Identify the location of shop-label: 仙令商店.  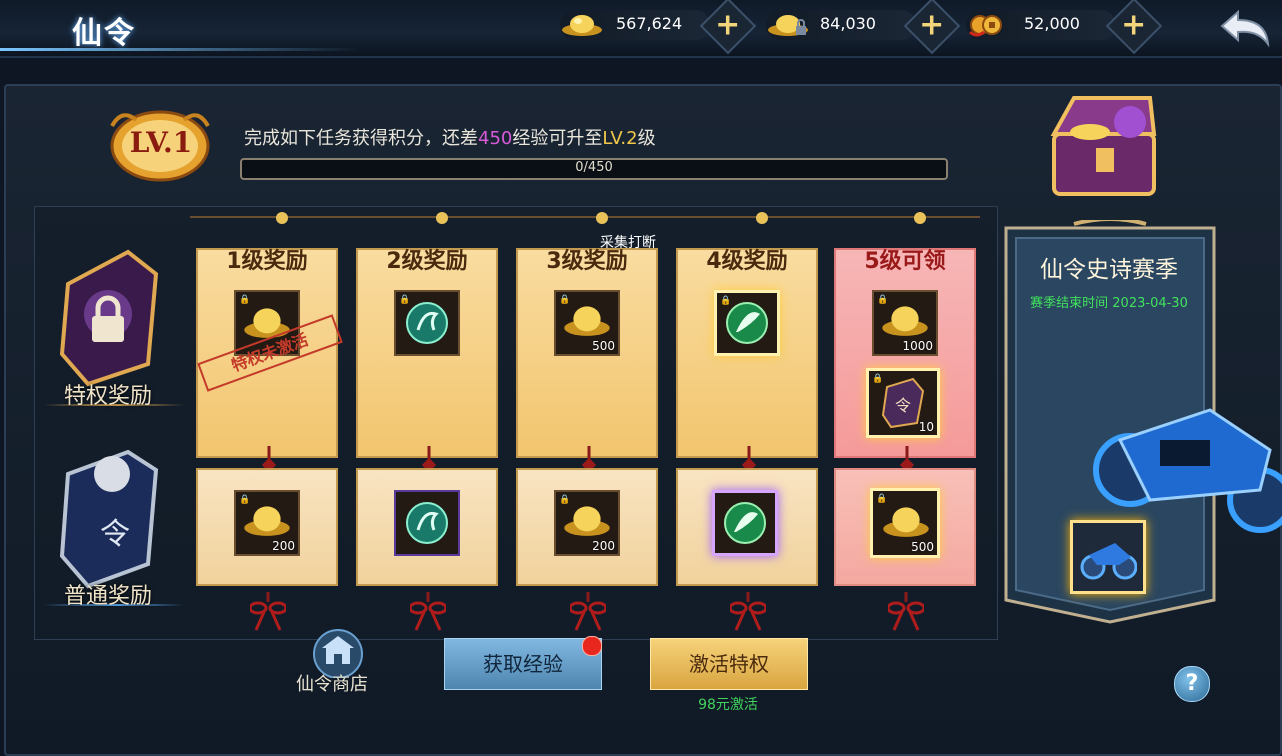
(332, 683).